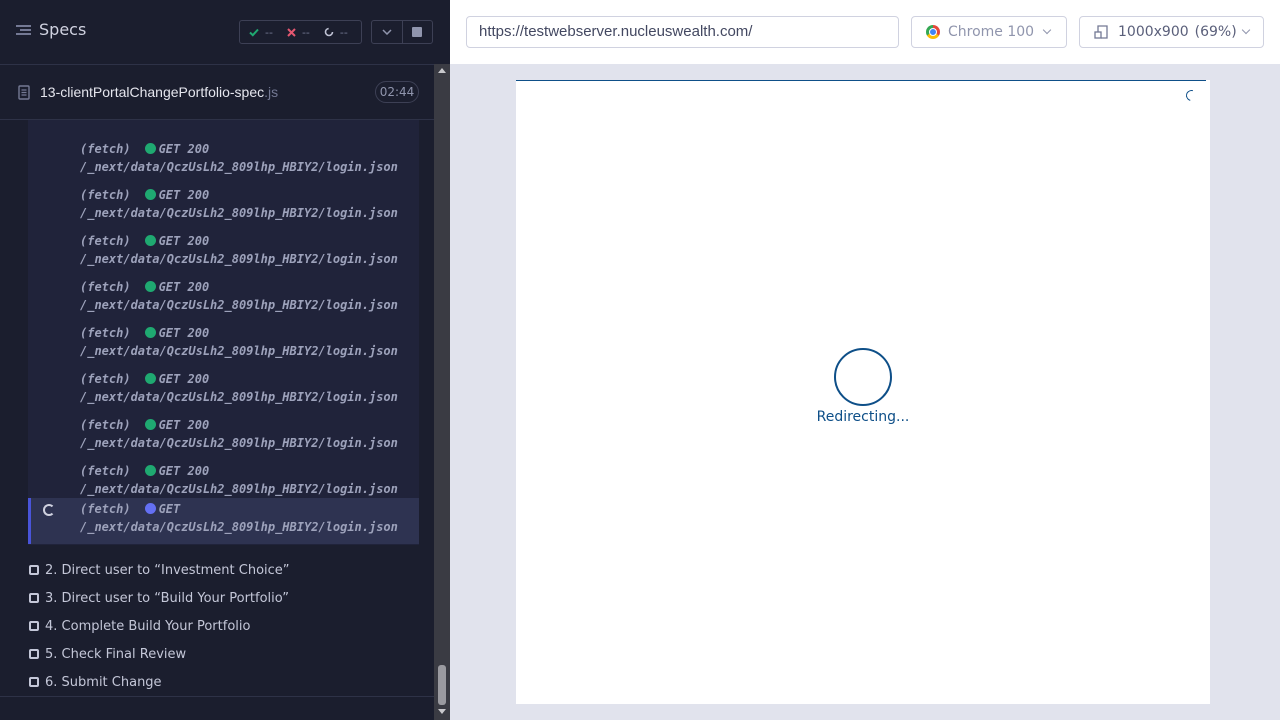 The image size is (1280, 720). I want to click on scroll-down-arrow-icon, so click(442, 711).